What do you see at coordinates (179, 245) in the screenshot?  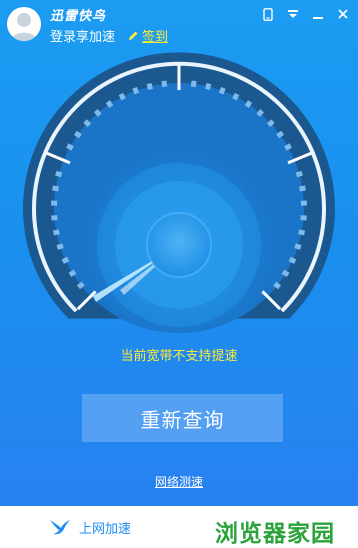 I see `gauge-hub` at bounding box center [179, 245].